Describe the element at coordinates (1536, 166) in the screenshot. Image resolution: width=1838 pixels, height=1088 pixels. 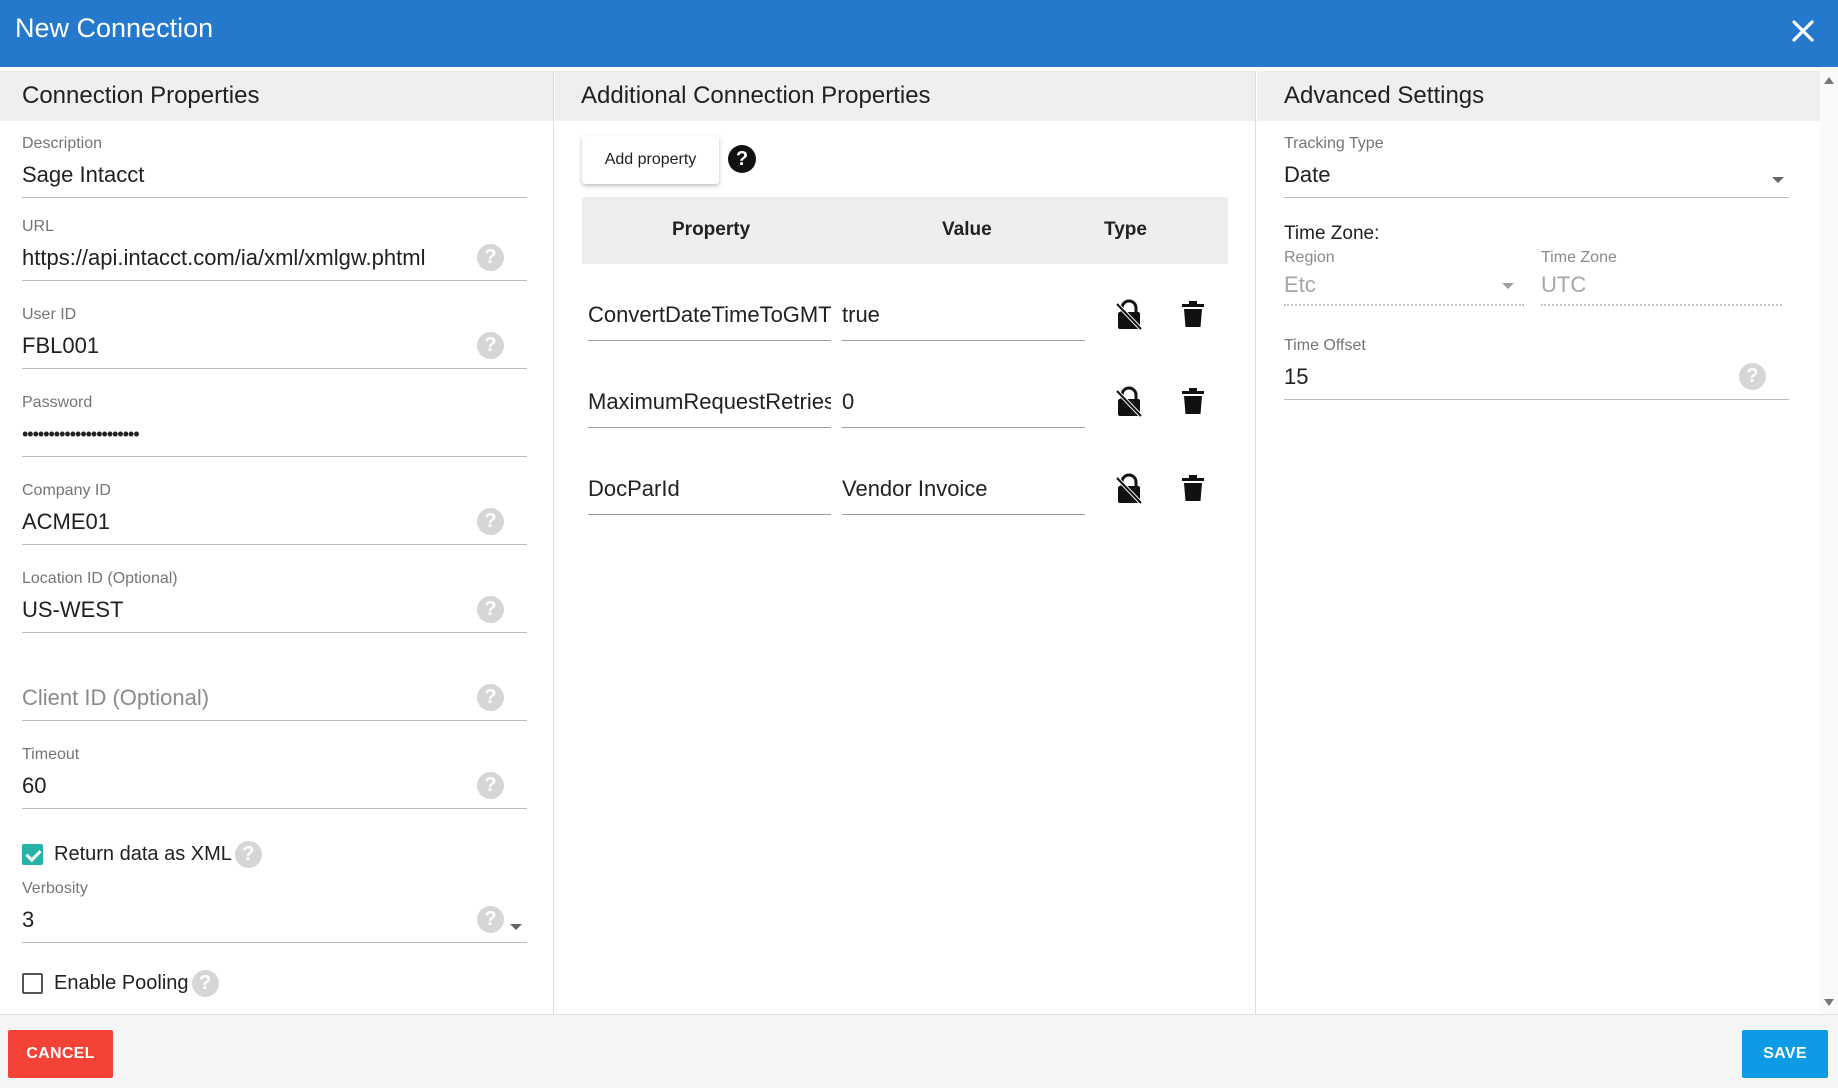
I see `tracking-type-field: Tracking Type Date` at that location.